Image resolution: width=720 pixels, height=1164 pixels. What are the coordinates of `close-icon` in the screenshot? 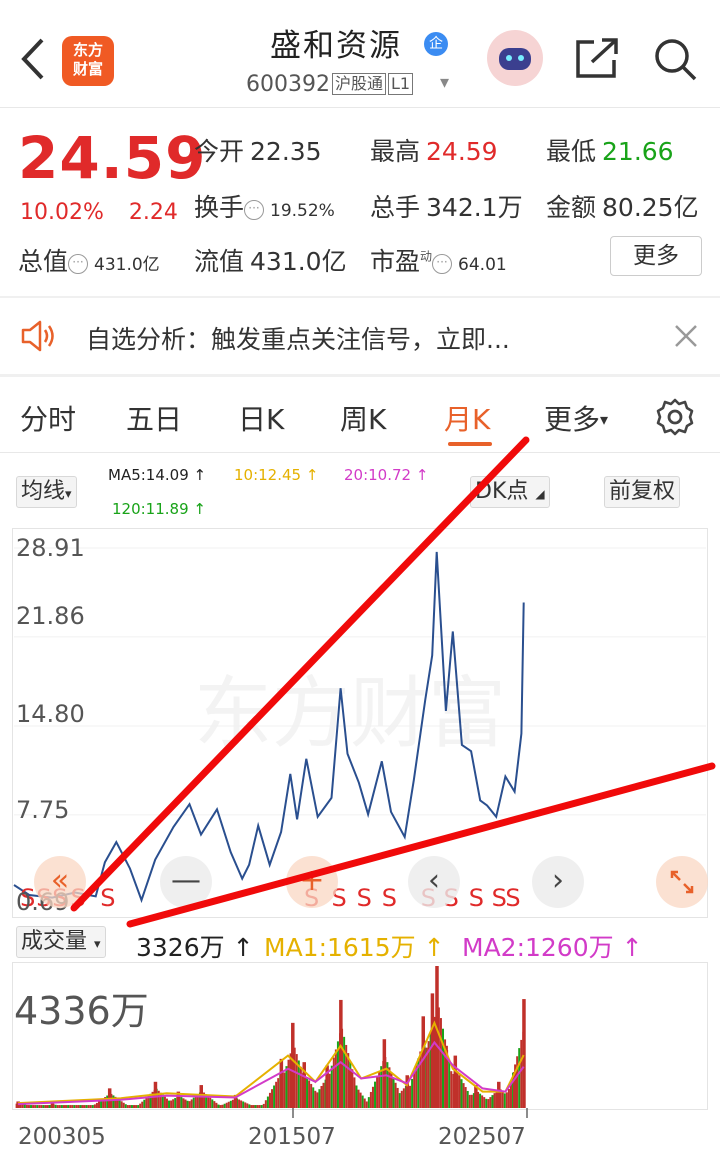 It's located at (686, 336).